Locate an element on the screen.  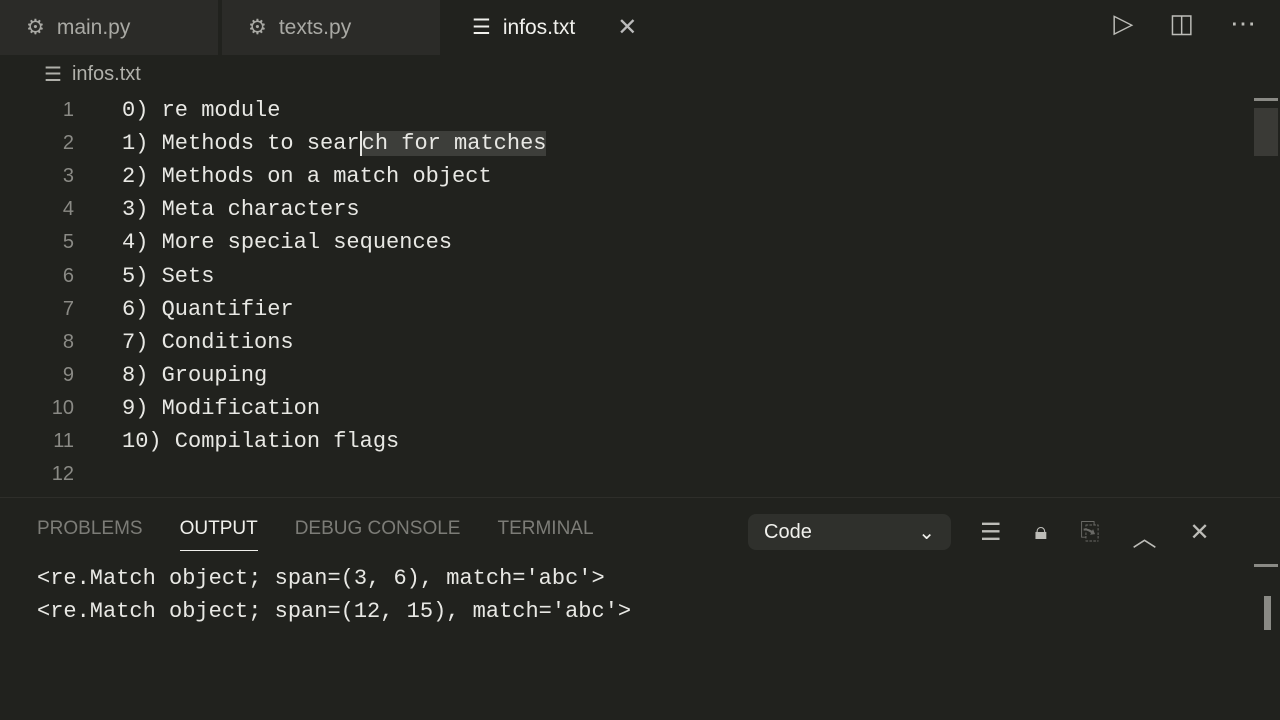
tab-output: OUTPUT is located at coordinates (218, 534).